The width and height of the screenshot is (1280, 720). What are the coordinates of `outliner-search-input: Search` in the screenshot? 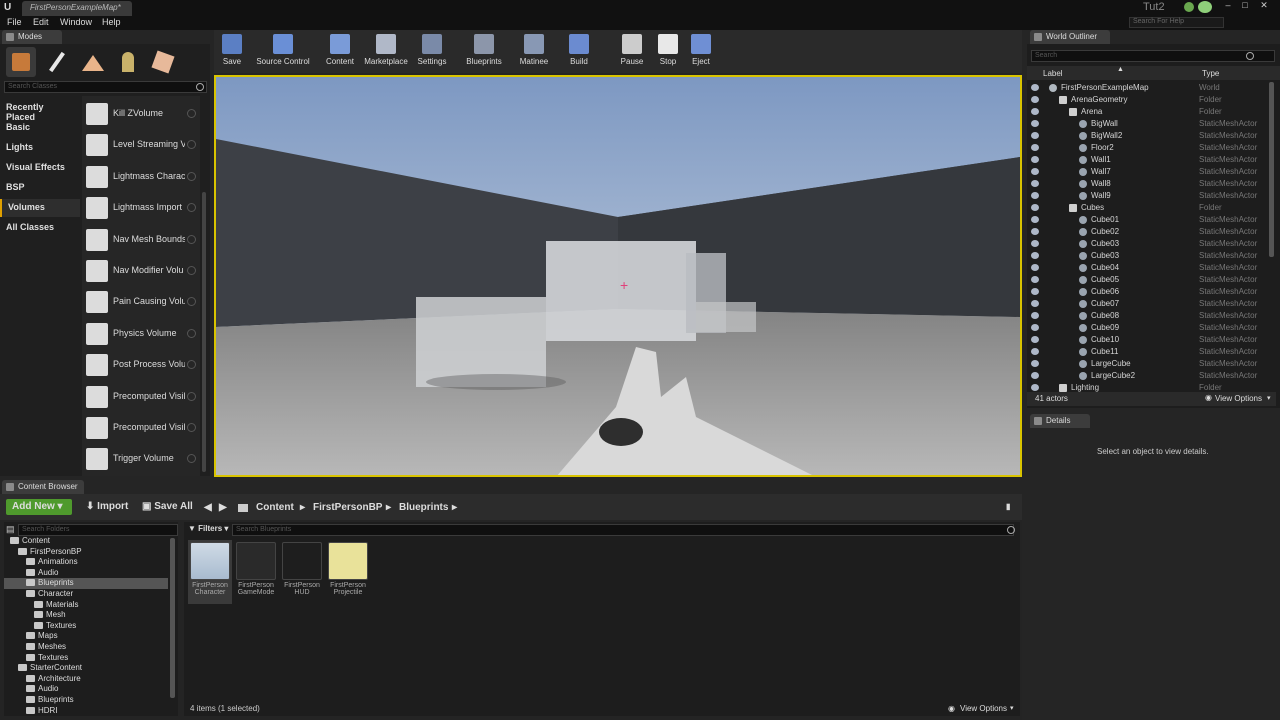 It's located at (1153, 56).